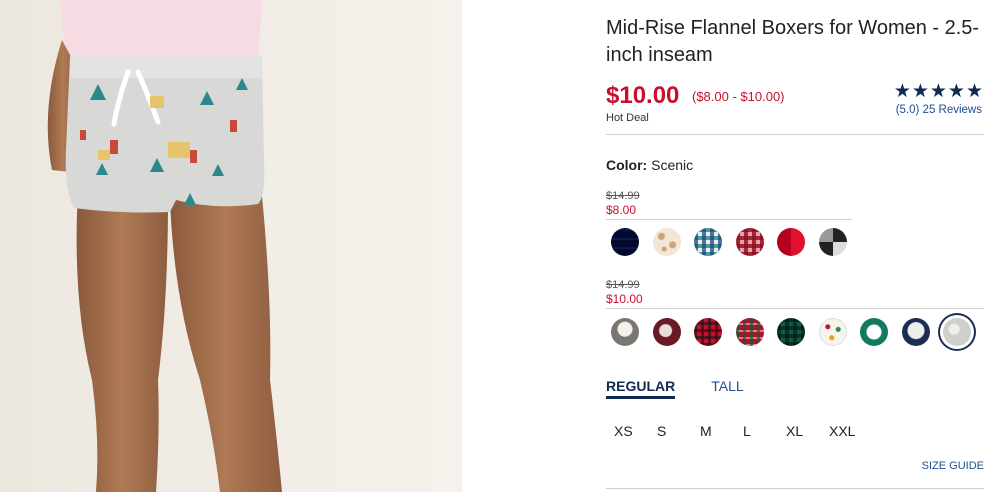  What do you see at coordinates (624, 299) in the screenshot?
I see `sale-price: $10.00` at bounding box center [624, 299].